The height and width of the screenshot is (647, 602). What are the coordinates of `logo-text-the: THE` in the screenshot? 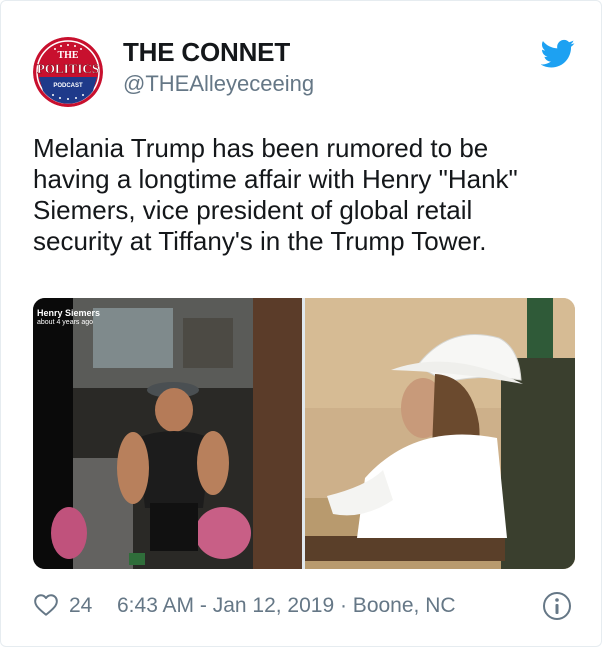 It's located at (67, 55).